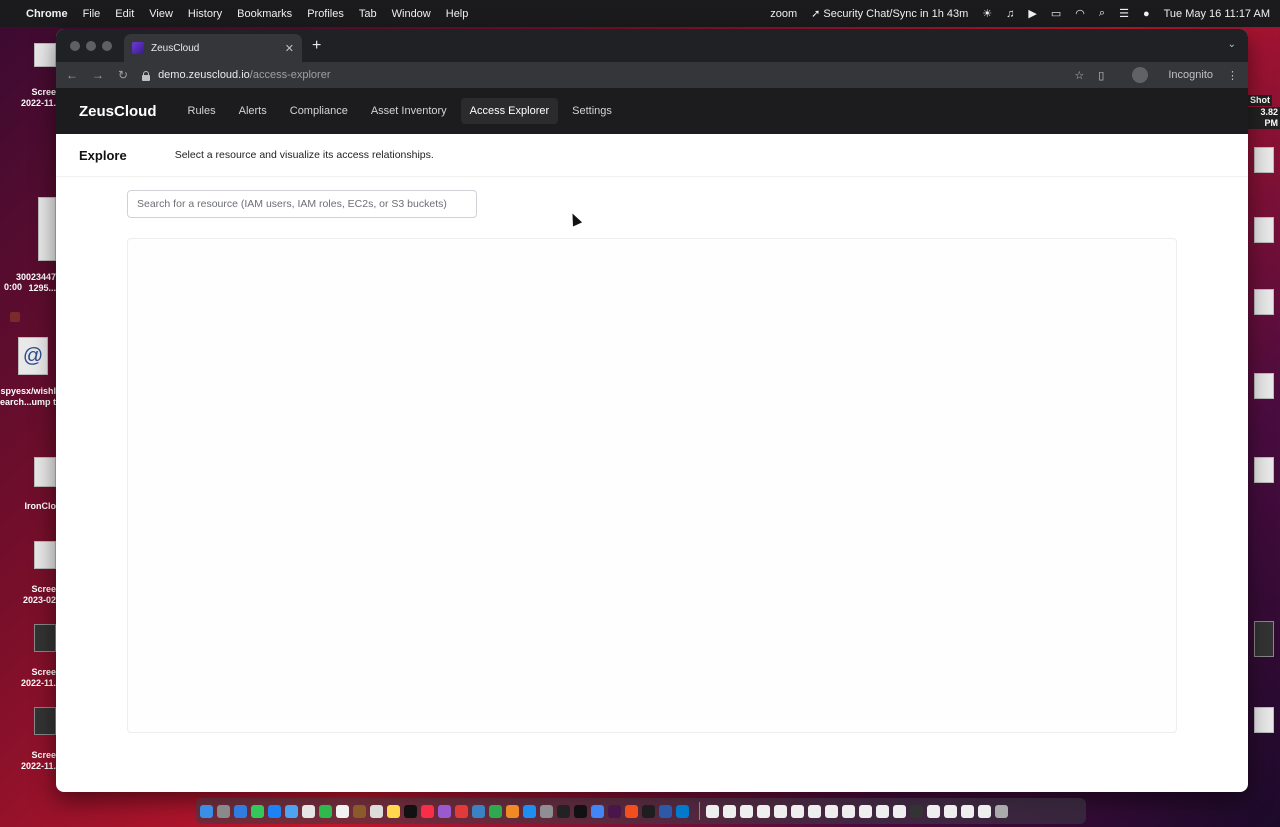  Describe the element at coordinates (325, 14) in the screenshot. I see `menu-profiles: Profiles` at that location.